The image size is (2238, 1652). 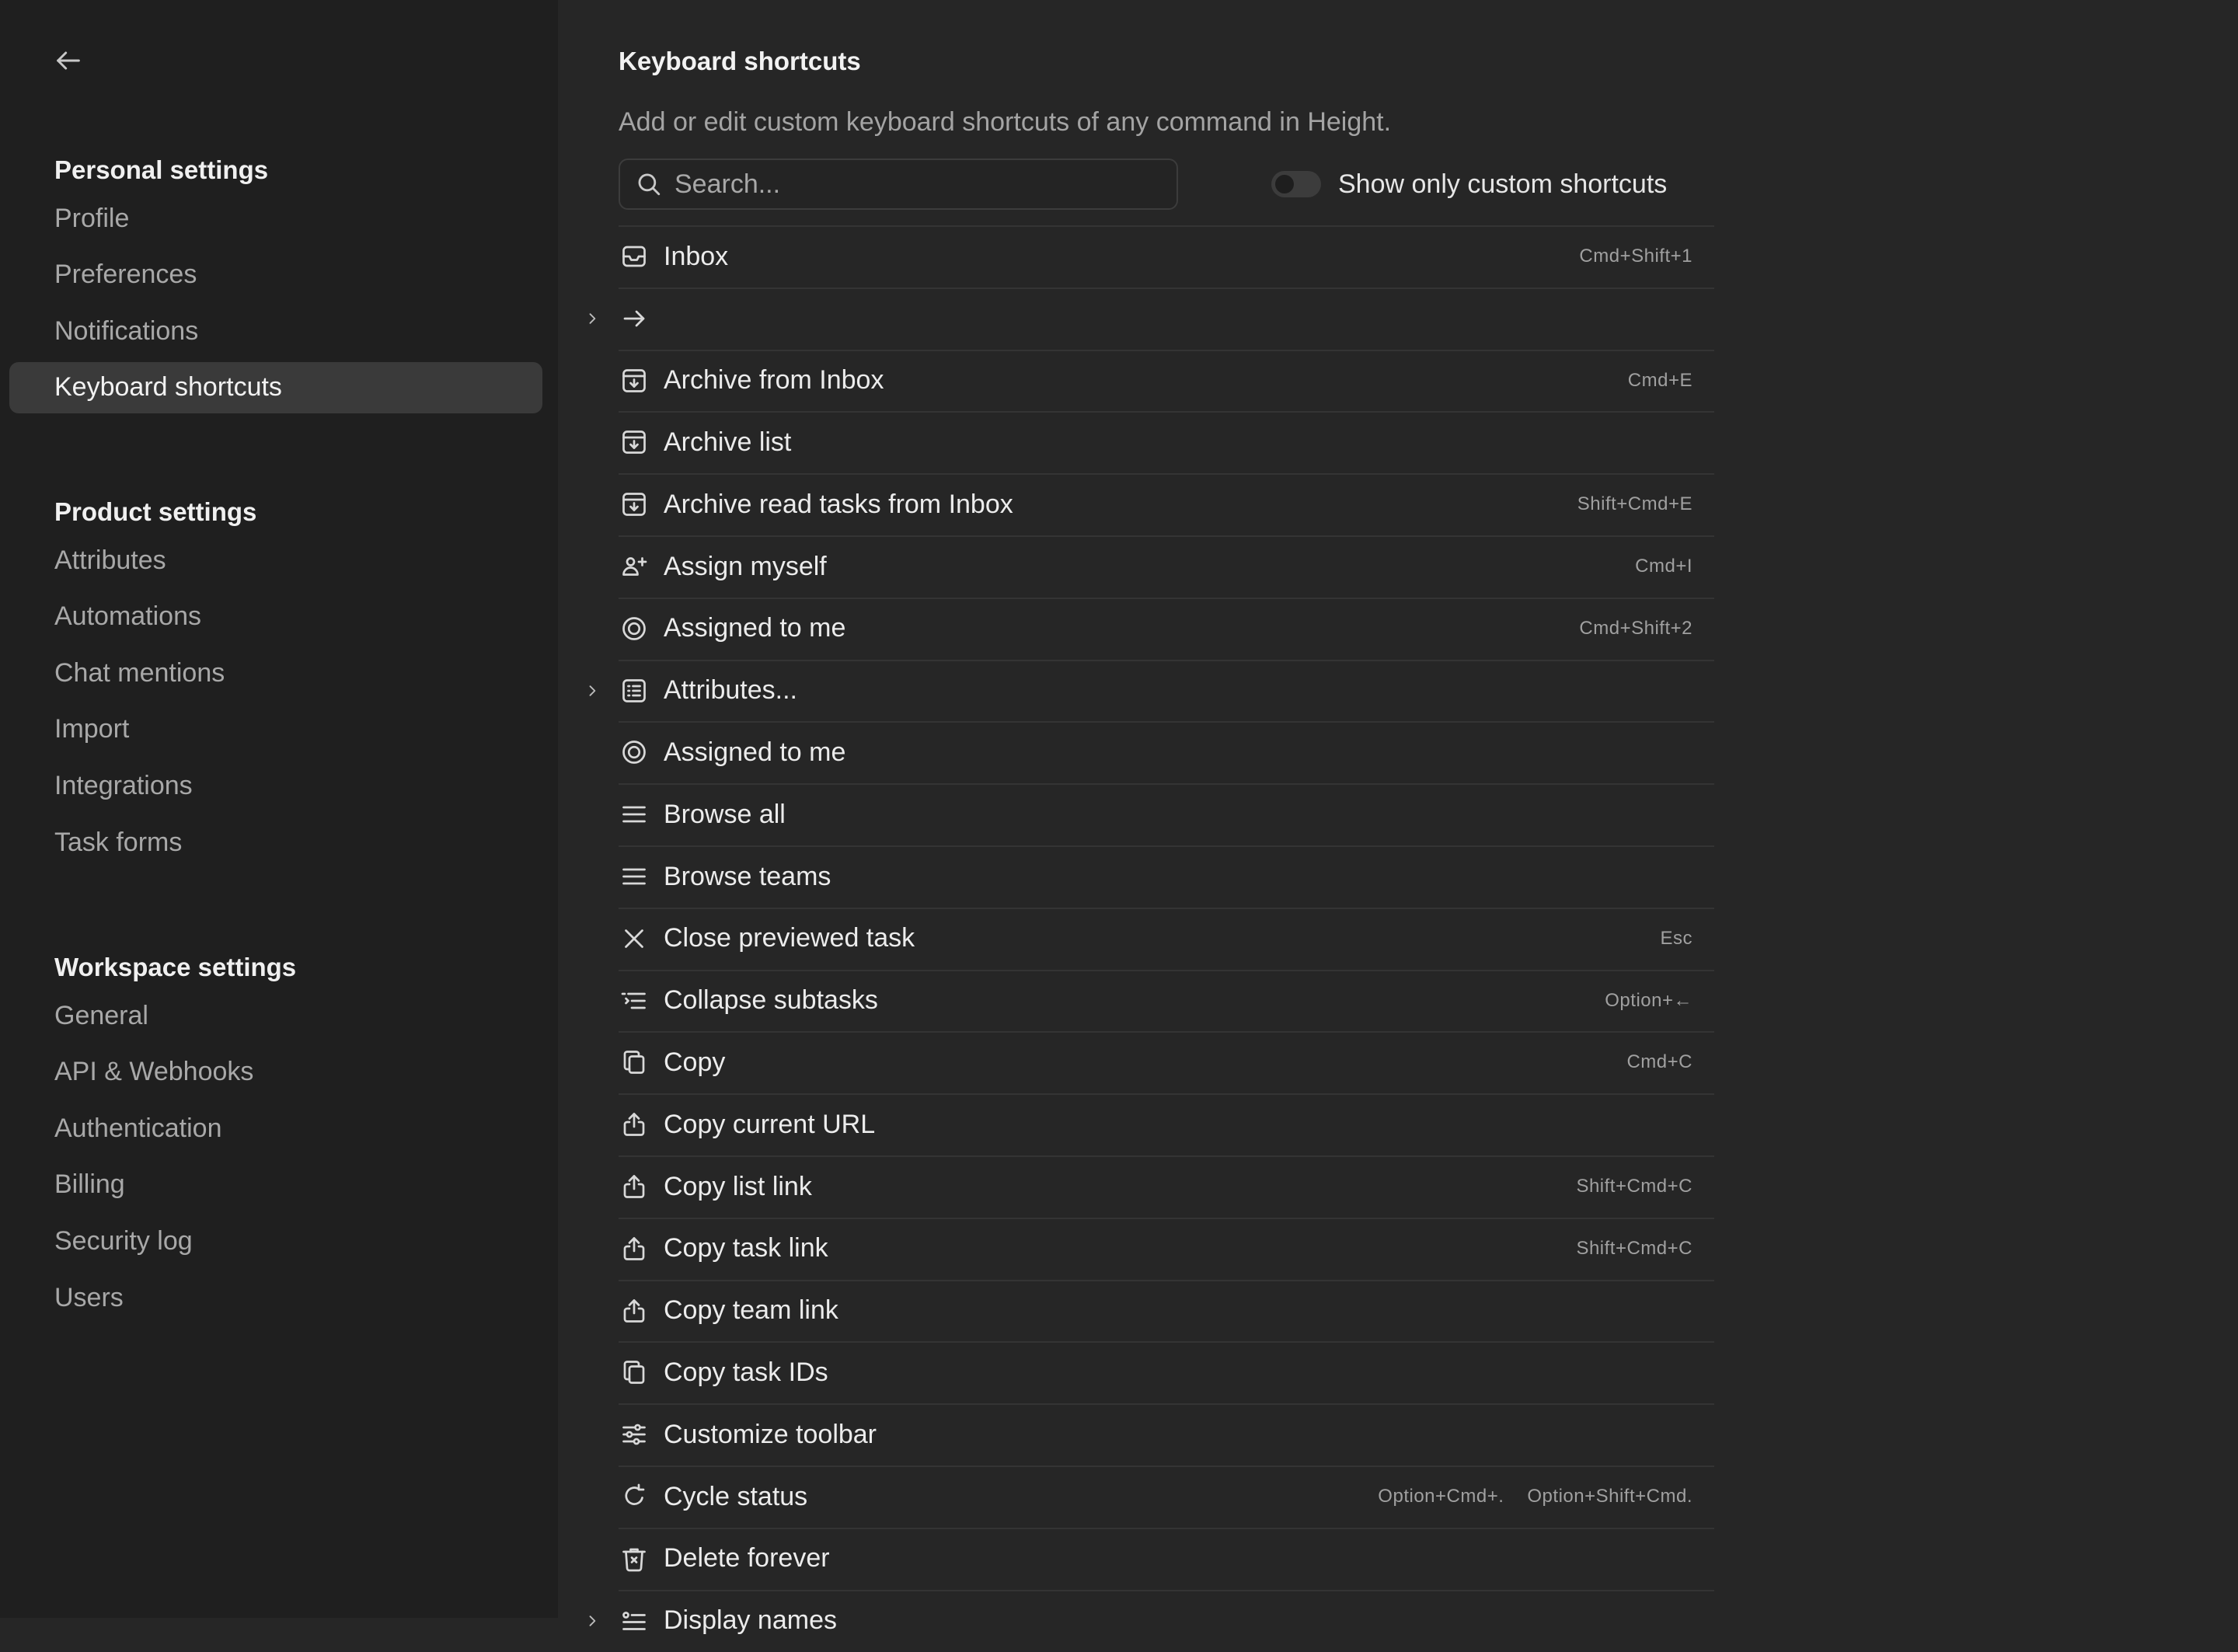 What do you see at coordinates (695, 1062) in the screenshot?
I see `command-label: Copy` at bounding box center [695, 1062].